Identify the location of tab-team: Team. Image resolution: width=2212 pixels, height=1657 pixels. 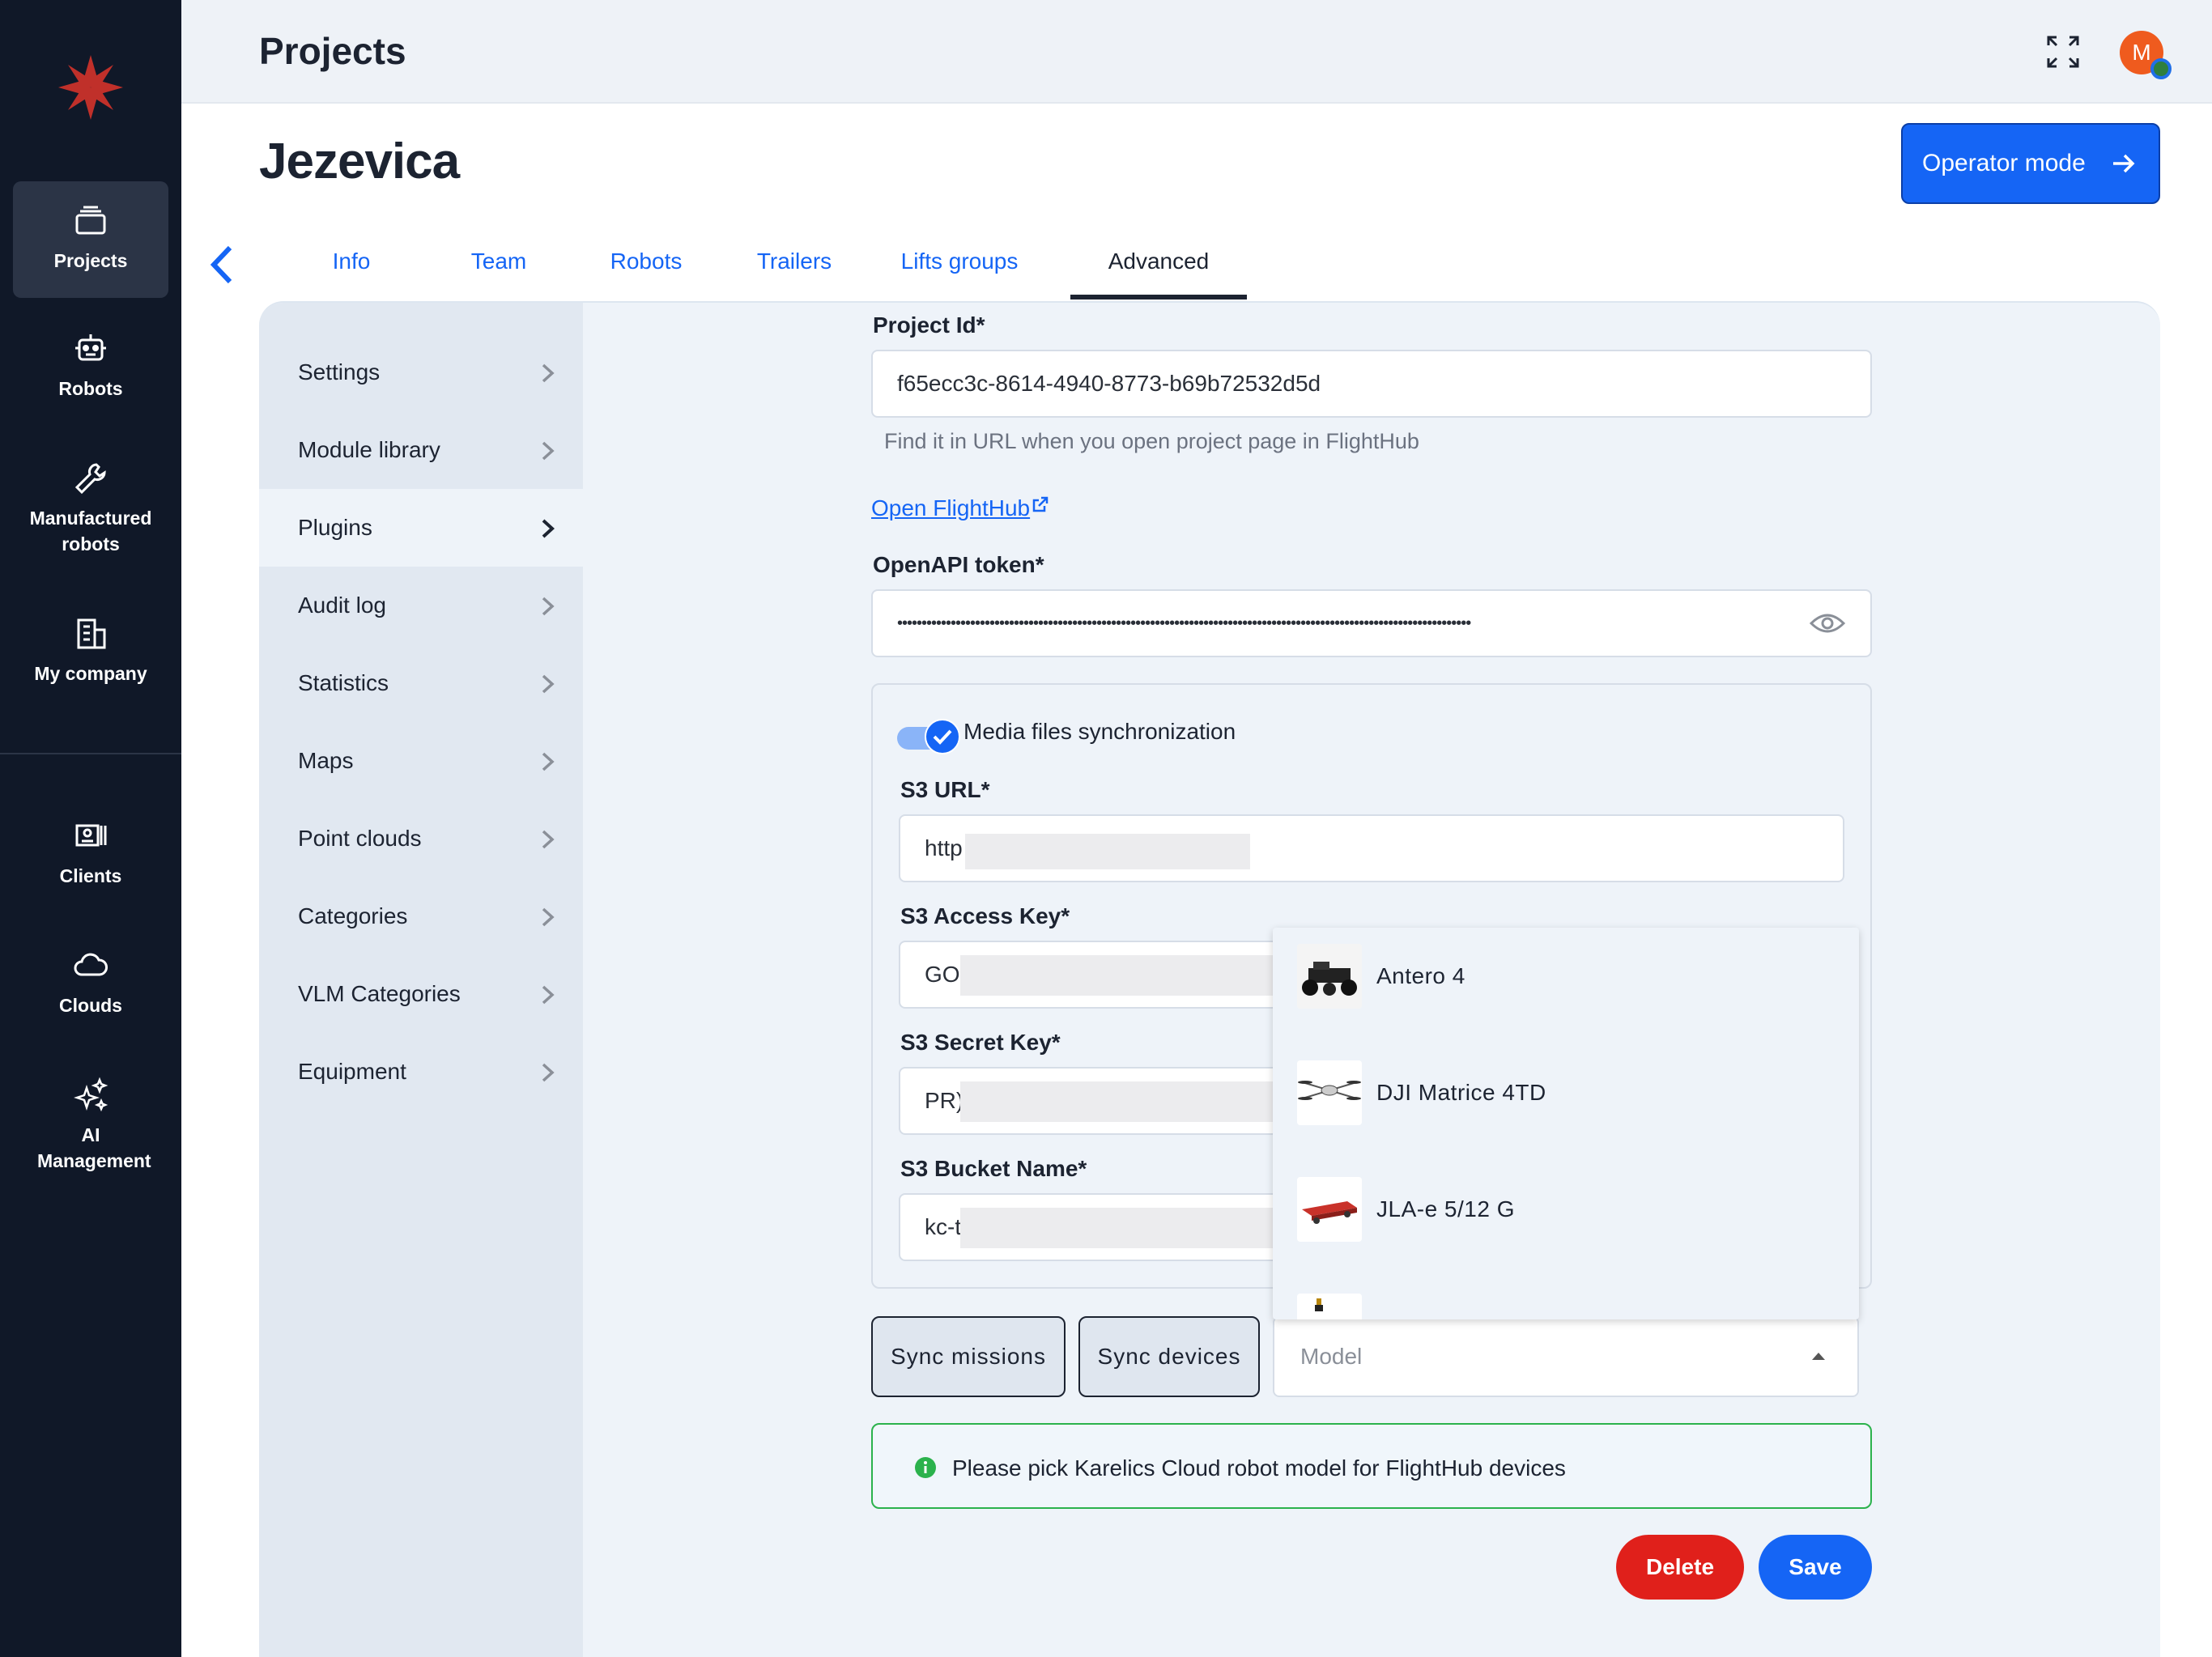
(499, 267).